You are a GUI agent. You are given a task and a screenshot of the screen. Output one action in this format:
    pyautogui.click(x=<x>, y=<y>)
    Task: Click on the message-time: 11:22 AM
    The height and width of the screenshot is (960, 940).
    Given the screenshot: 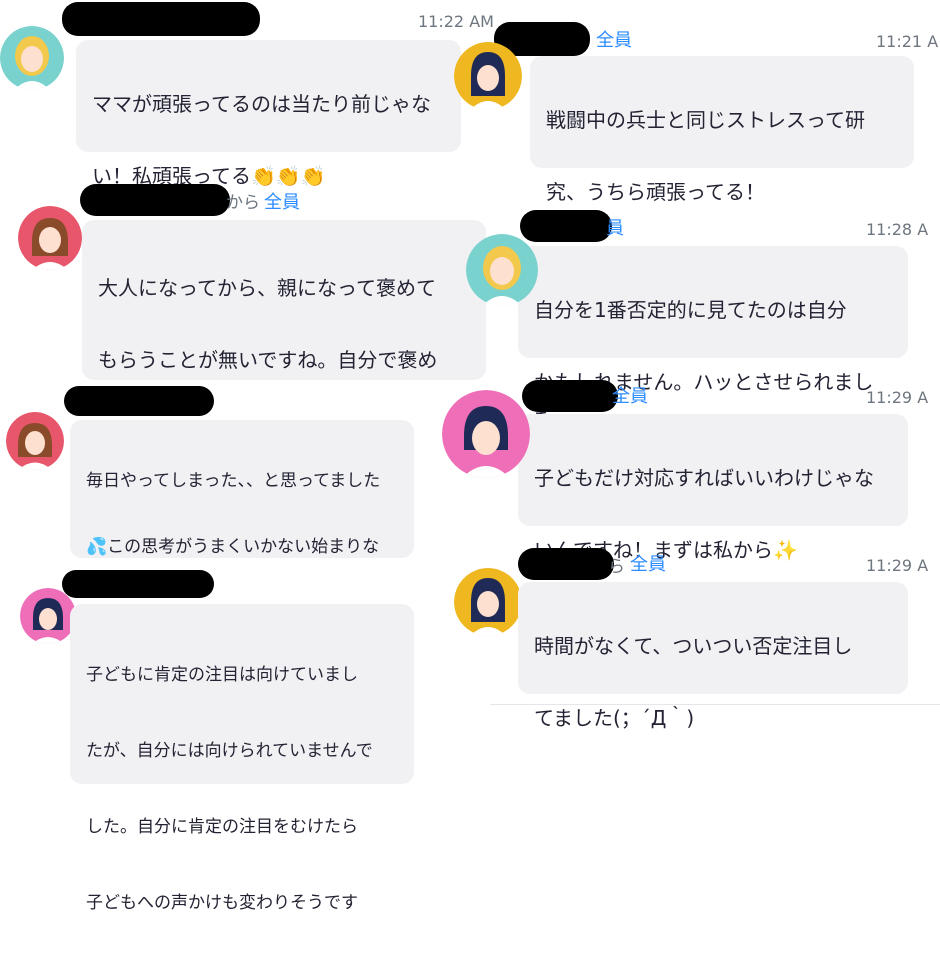 What is the action you would take?
    pyautogui.click(x=456, y=21)
    